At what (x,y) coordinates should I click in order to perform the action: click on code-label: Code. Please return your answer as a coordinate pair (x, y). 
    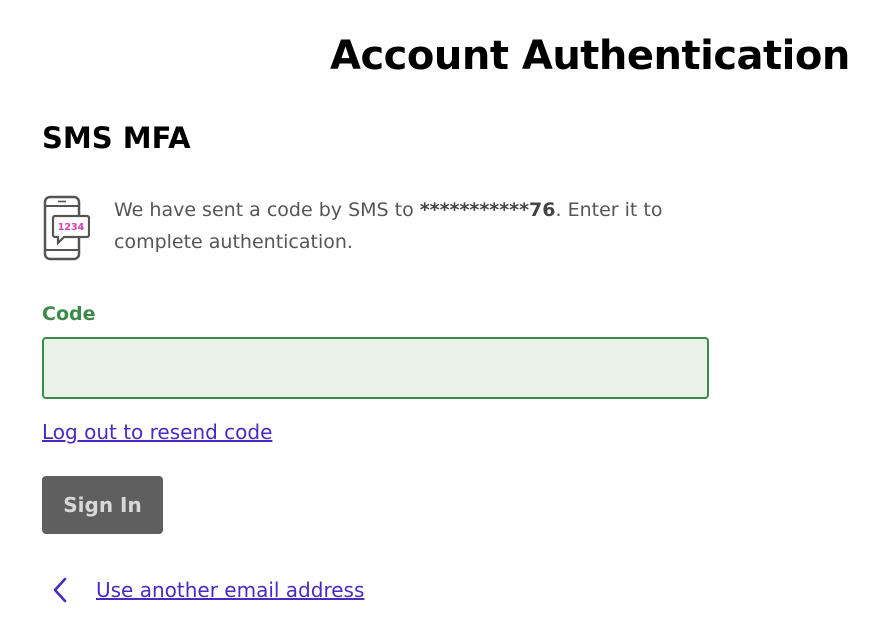
    Looking at the image, I should click on (69, 314).